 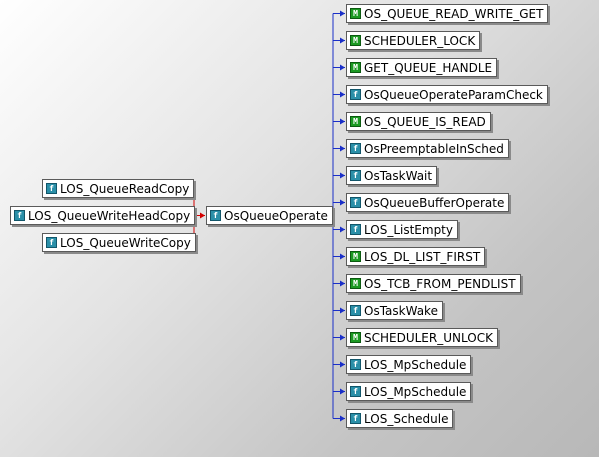 I want to click on node-label: LOS_Schedule, so click(x=406, y=418).